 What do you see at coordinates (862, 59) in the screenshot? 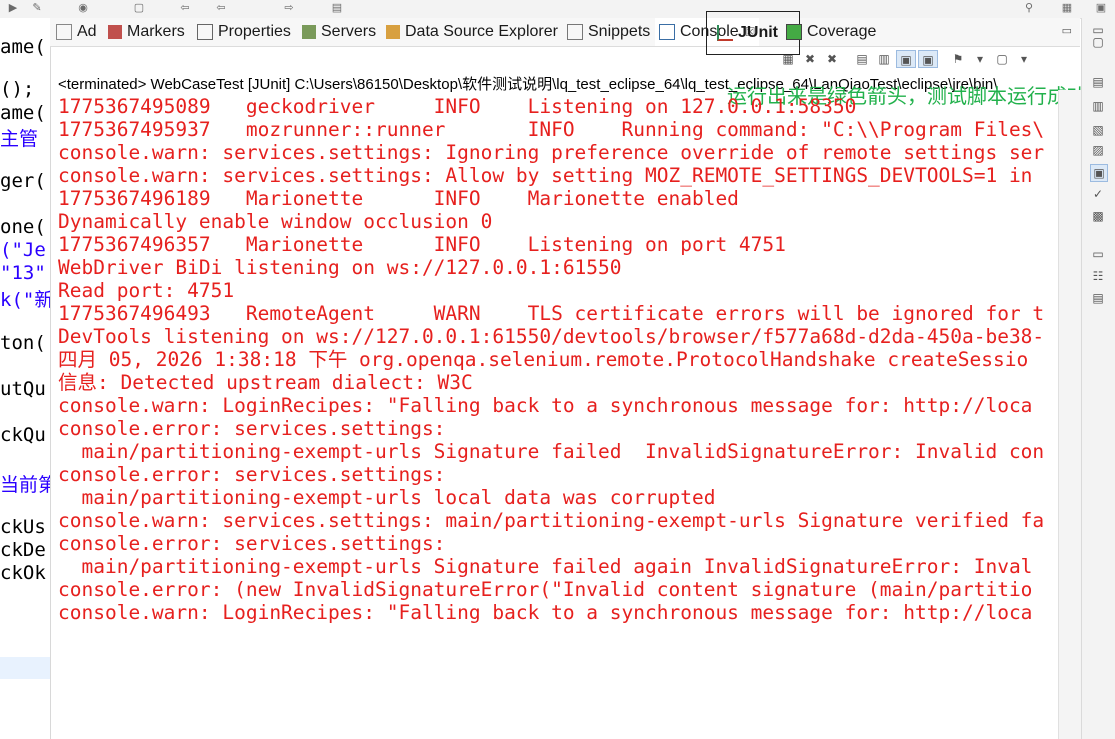
I see `scroll-lock-icon: ▤` at bounding box center [862, 59].